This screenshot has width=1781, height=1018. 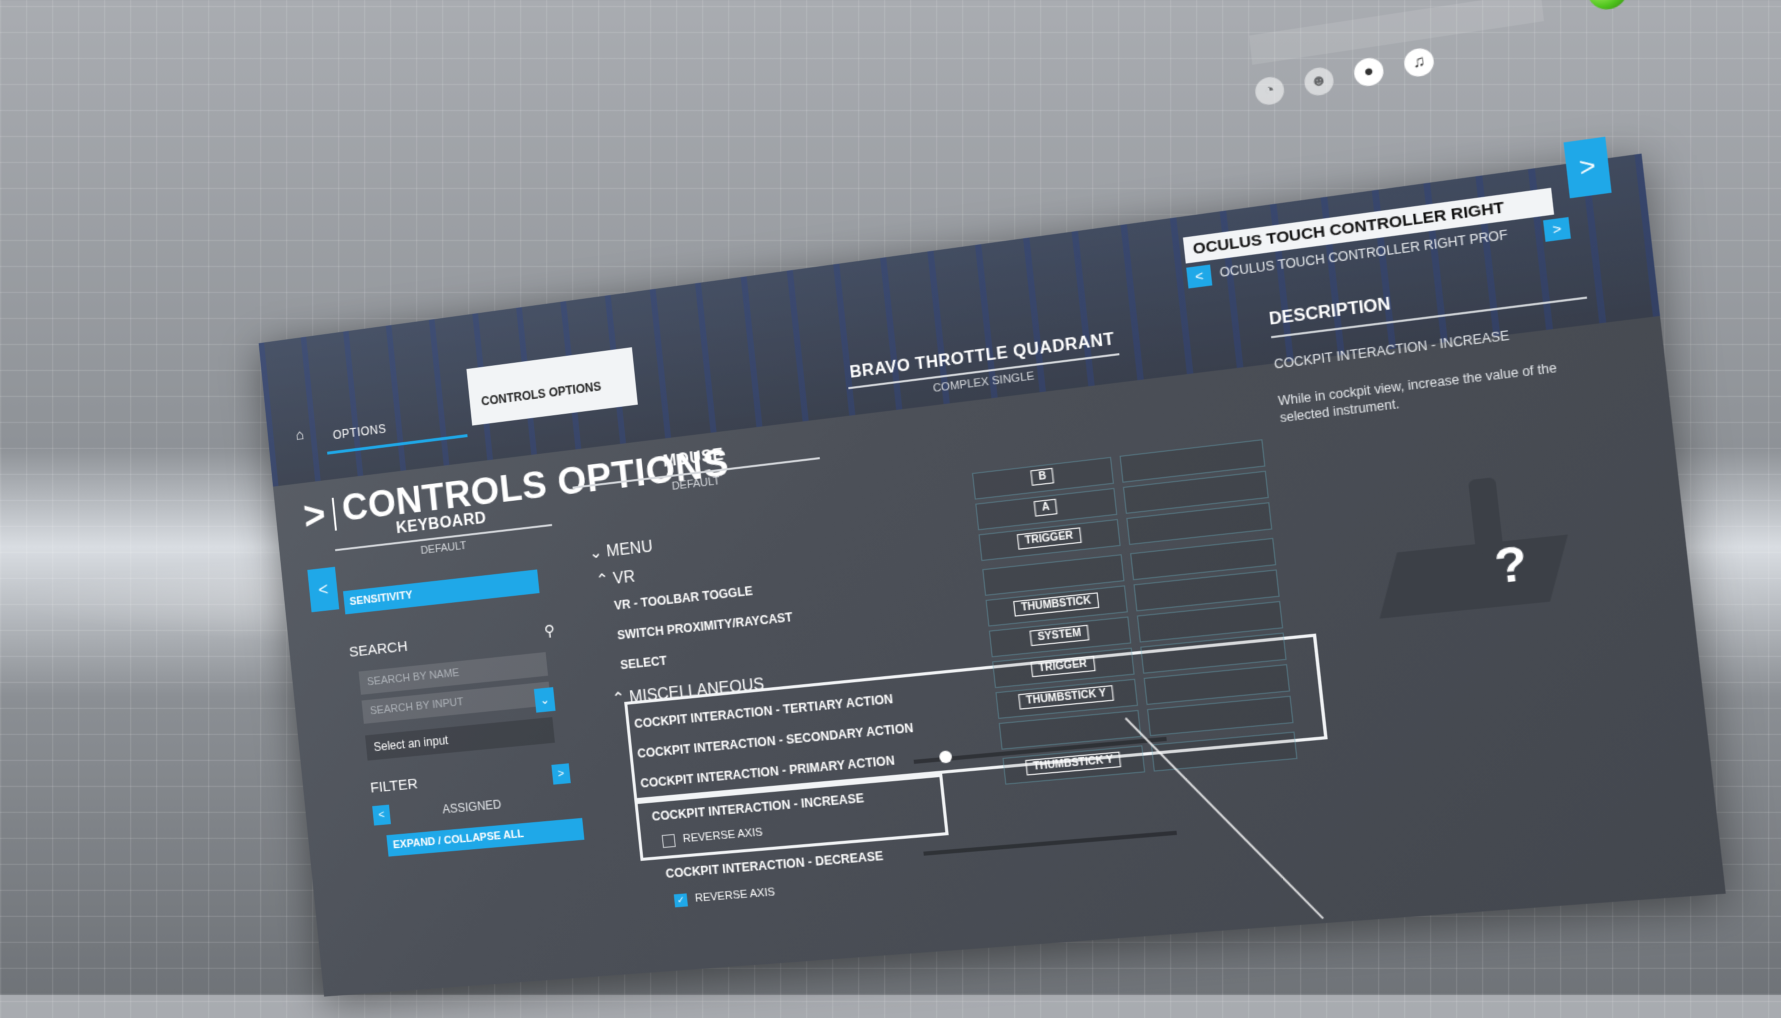 What do you see at coordinates (411, 744) in the screenshot?
I see `select-input-value: Select an input` at bounding box center [411, 744].